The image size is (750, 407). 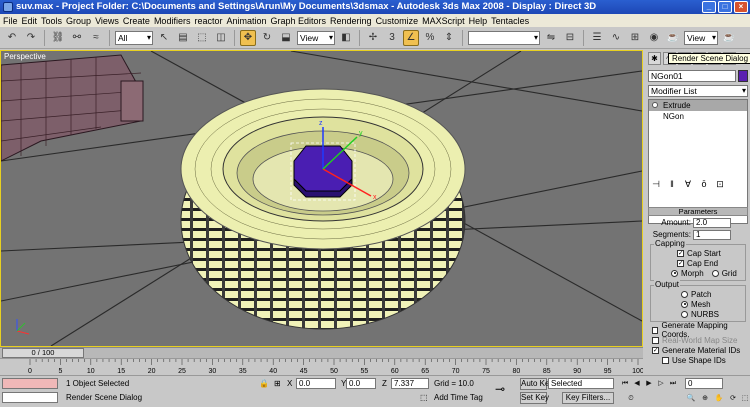 I want to click on minimize-button: _, so click(x=709, y=7).